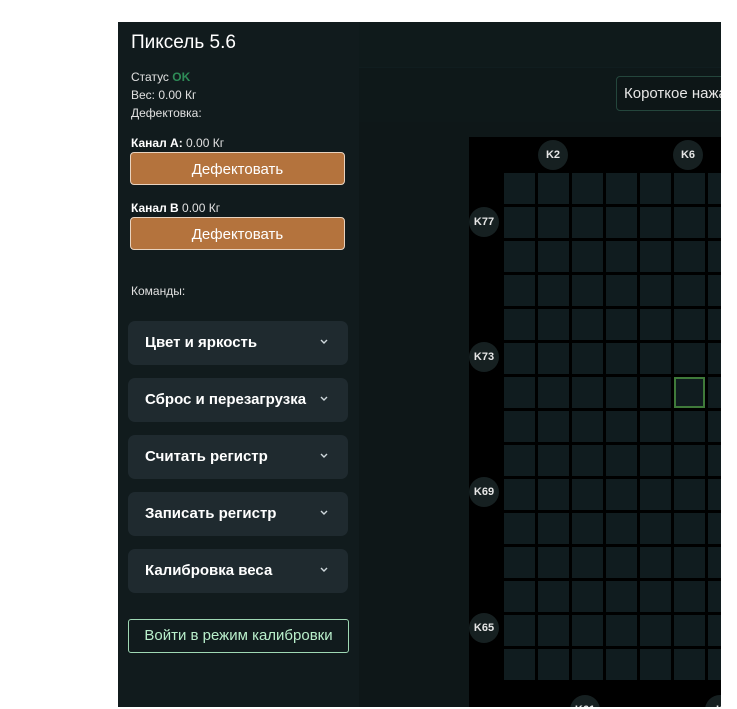 Image resolution: width=737 pixels, height=709 pixels. Describe the element at coordinates (238, 636) in the screenshot. I see `enter-calibration-button: Войти в режим калибровки` at that location.